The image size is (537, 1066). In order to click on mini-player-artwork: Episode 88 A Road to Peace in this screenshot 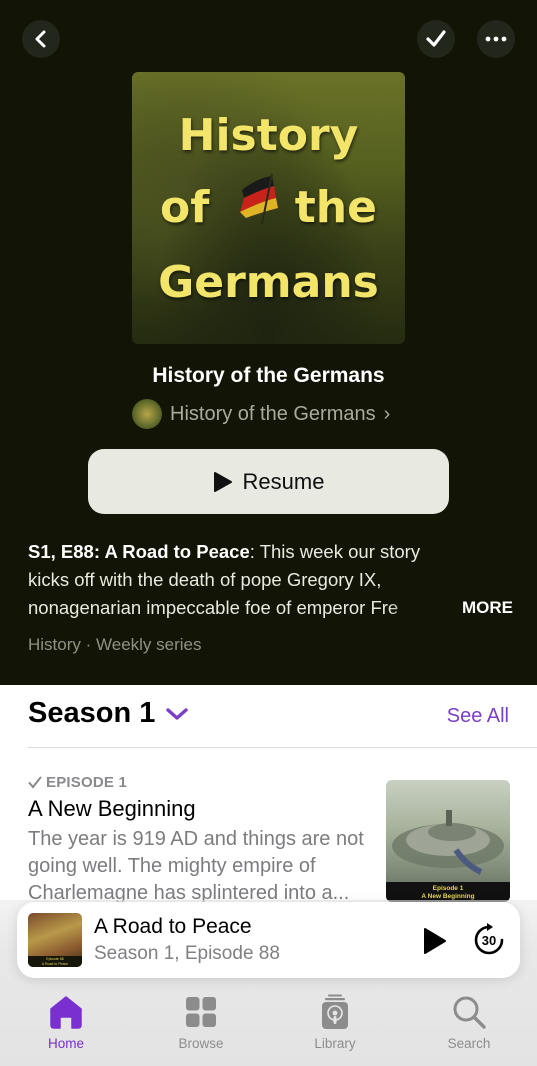, I will do `click(55, 940)`.